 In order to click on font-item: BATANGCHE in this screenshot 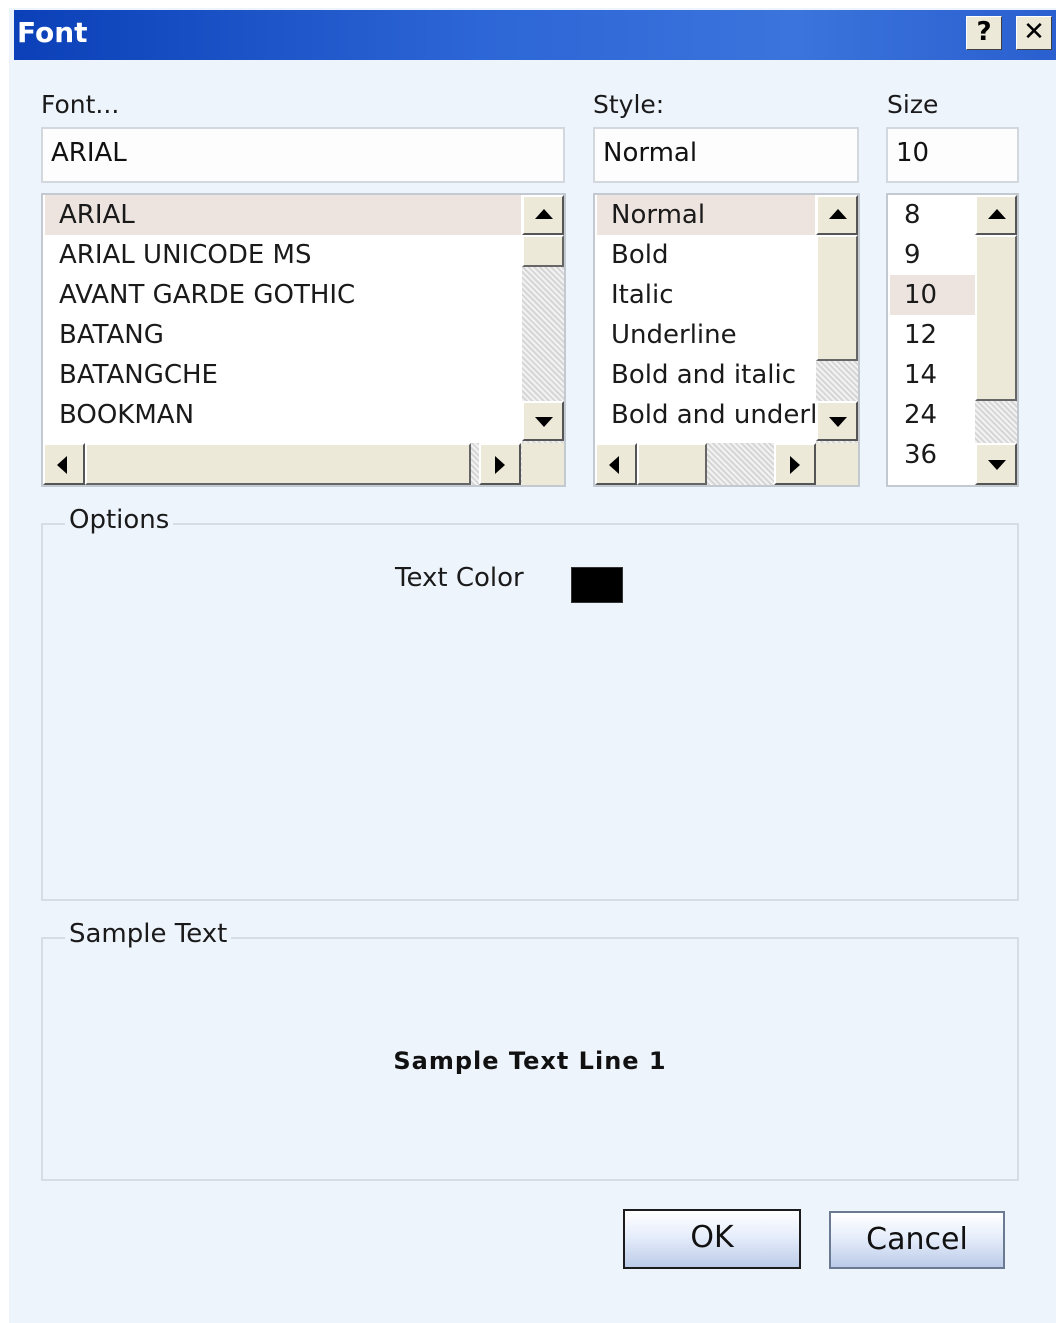, I will do `click(283, 375)`.